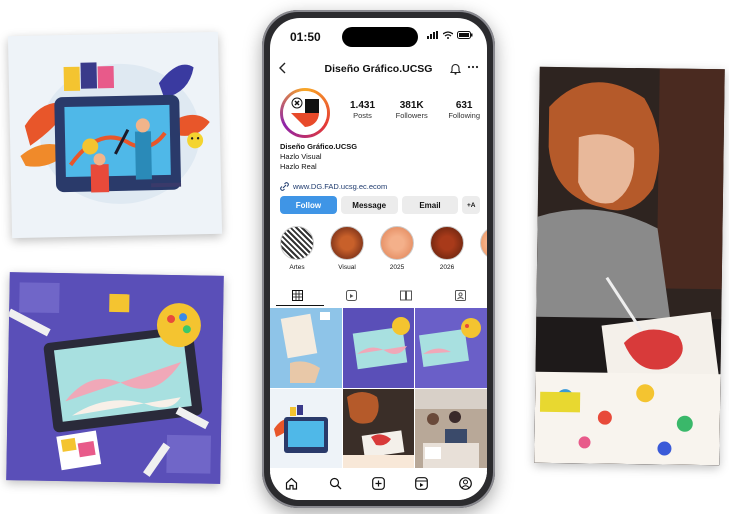 The image size is (729, 514). I want to click on tablet-illustration, so click(115, 378).